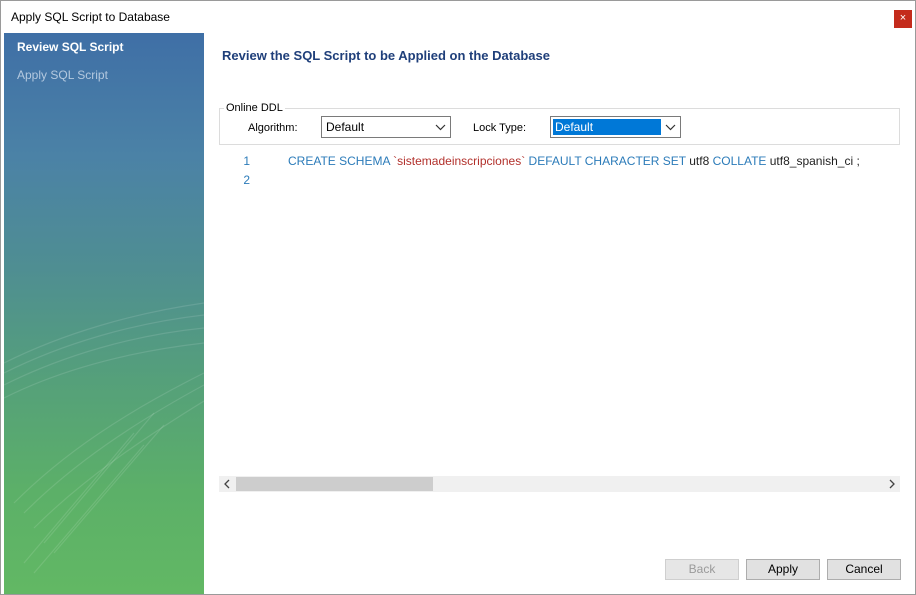 This screenshot has width=916, height=595. What do you see at coordinates (499, 128) in the screenshot?
I see `lock-type-label: Lock Type:` at bounding box center [499, 128].